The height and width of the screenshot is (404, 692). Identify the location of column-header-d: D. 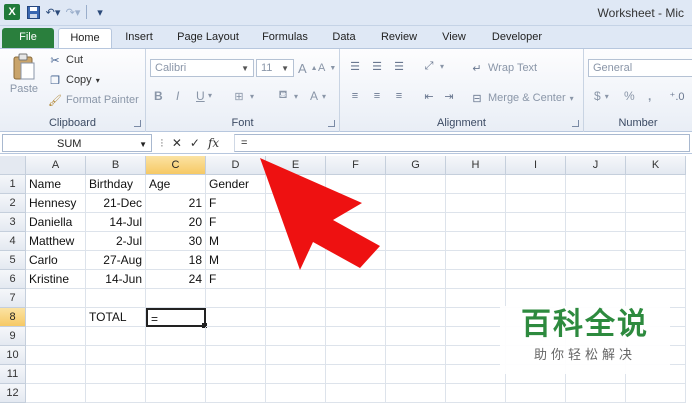
(236, 165).